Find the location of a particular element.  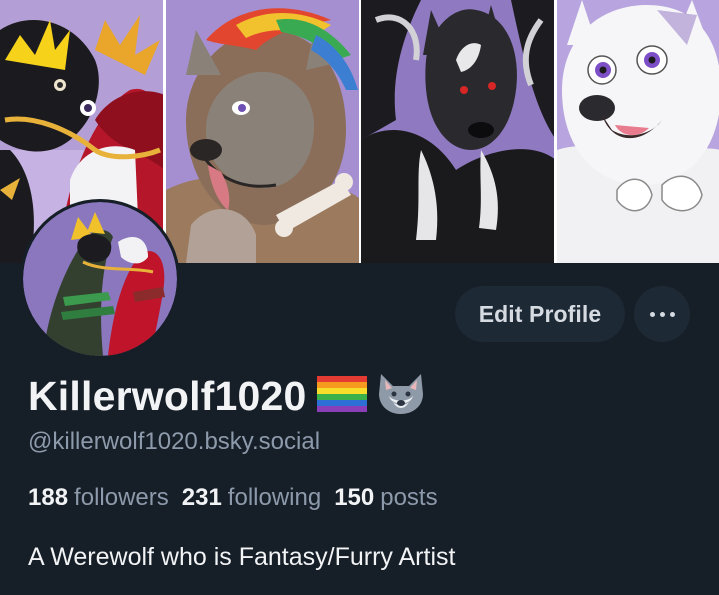

display-name: Killerwolf1020 is located at coordinates (167, 396).